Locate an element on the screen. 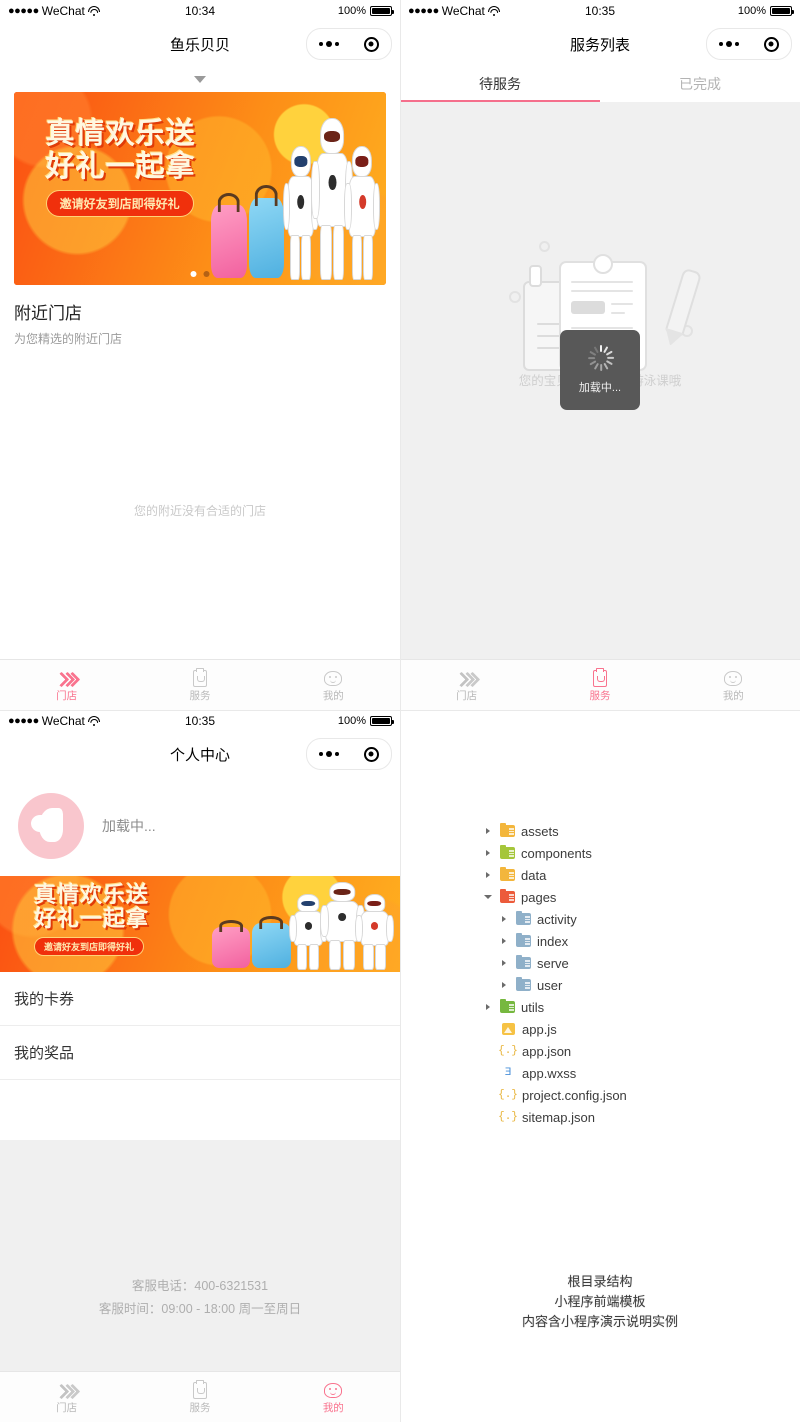 This screenshot has height=1422, width=800. caption-line-3: 内容含小程序演示说明实例 is located at coordinates (599, 1321).